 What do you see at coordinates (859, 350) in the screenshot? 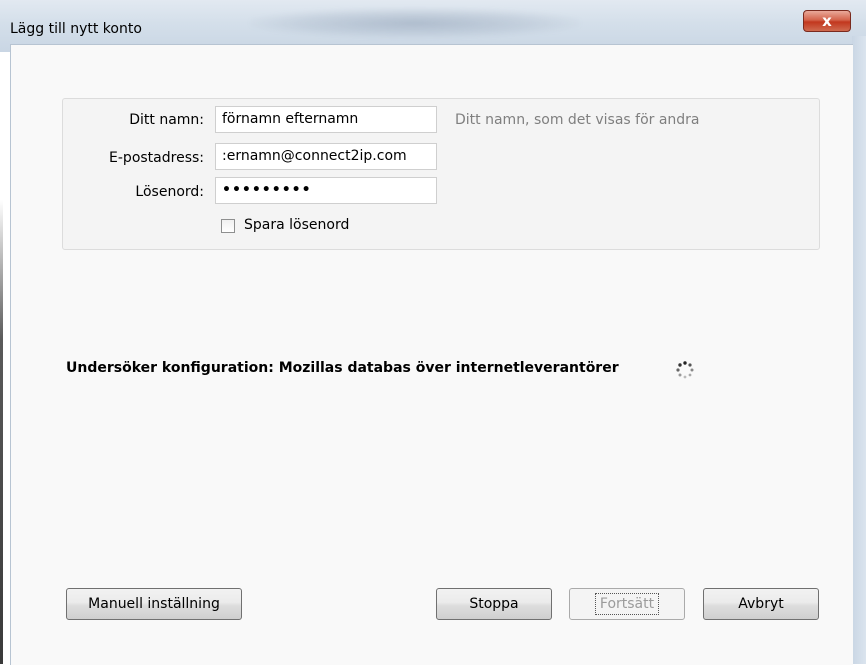
I see `window-frame-right` at bounding box center [859, 350].